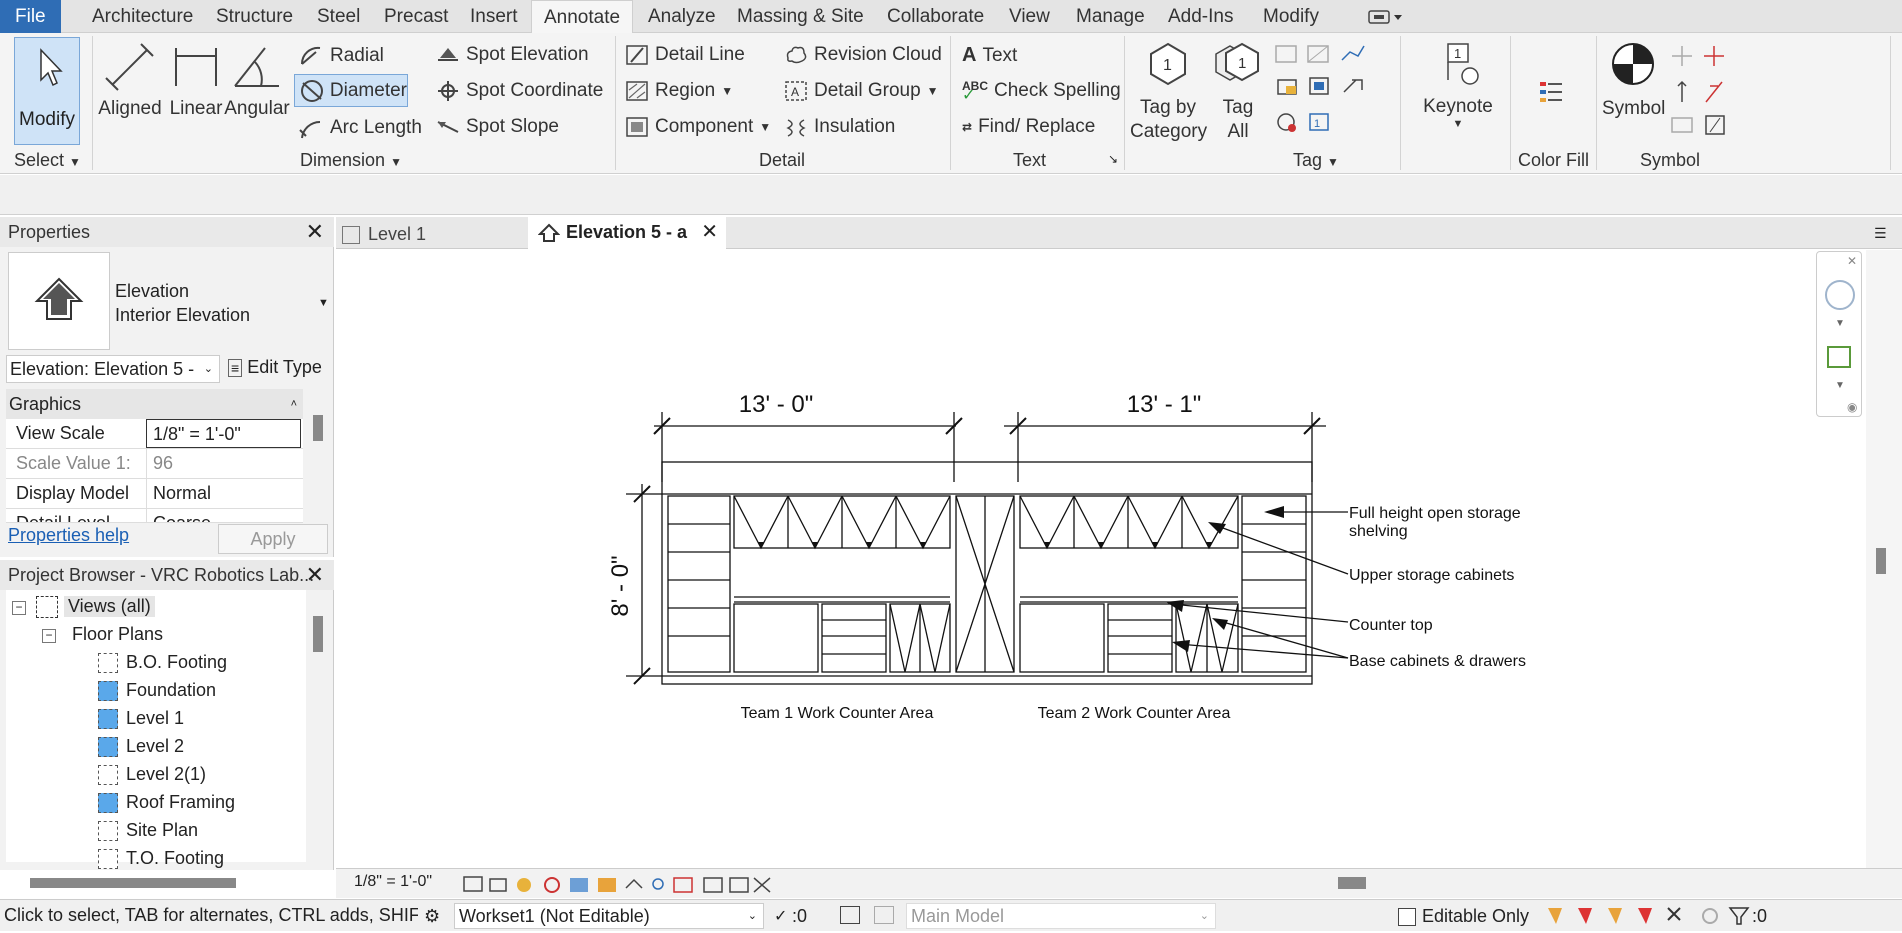 The image size is (1902, 933). What do you see at coordinates (432, 235) in the screenshot?
I see `view-tab-level-1: Level 1` at bounding box center [432, 235].